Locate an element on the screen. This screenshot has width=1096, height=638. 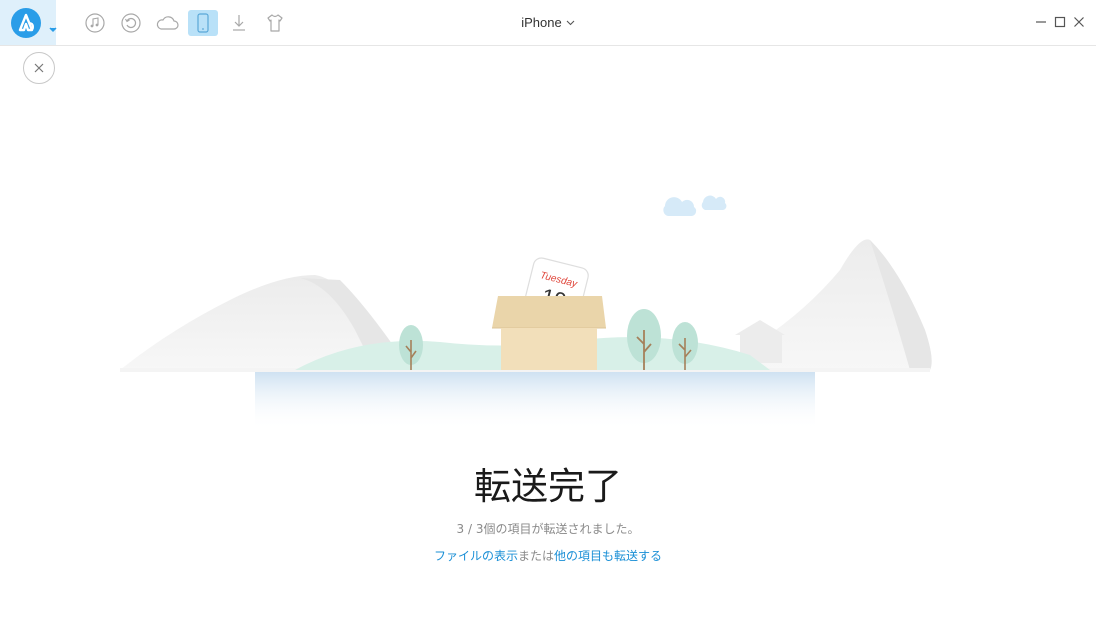
view-files-link: ファイルの表示 is located at coordinates (476, 556).